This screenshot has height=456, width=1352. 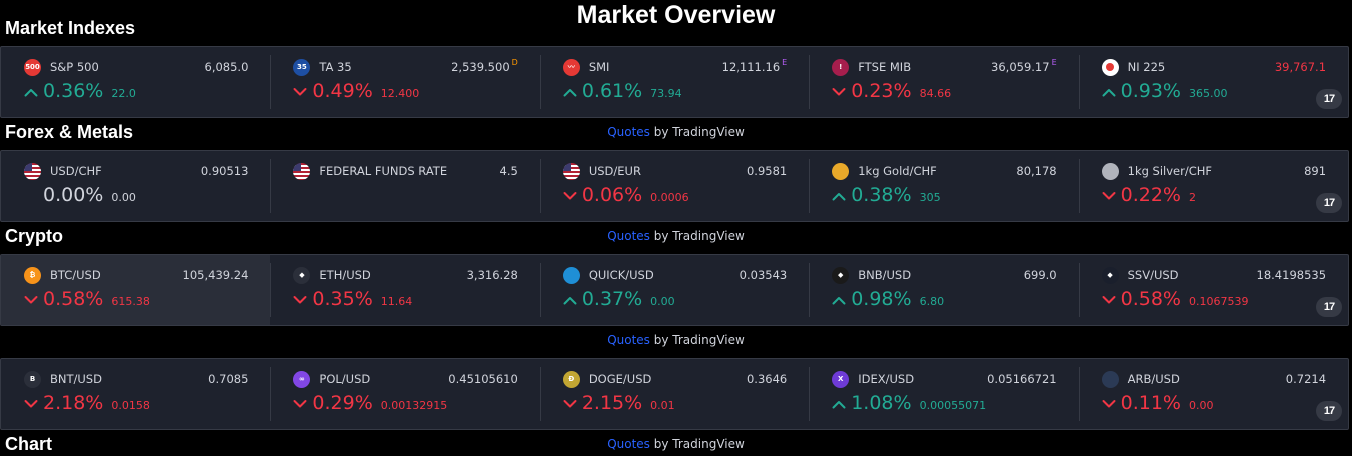 What do you see at coordinates (943, 290) in the screenshot?
I see `symbol-tile: ◆ BNB/USD 699.0 0.98% 6.80` at bounding box center [943, 290].